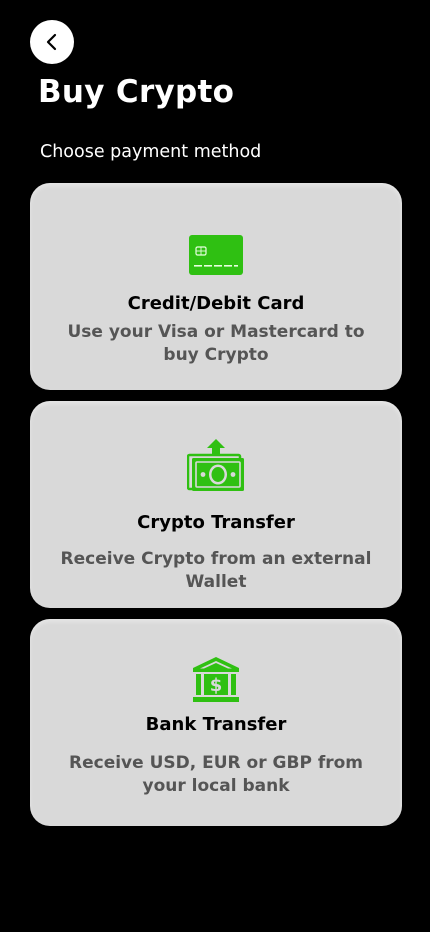  I want to click on money-transfer-icon, so click(215, 465).